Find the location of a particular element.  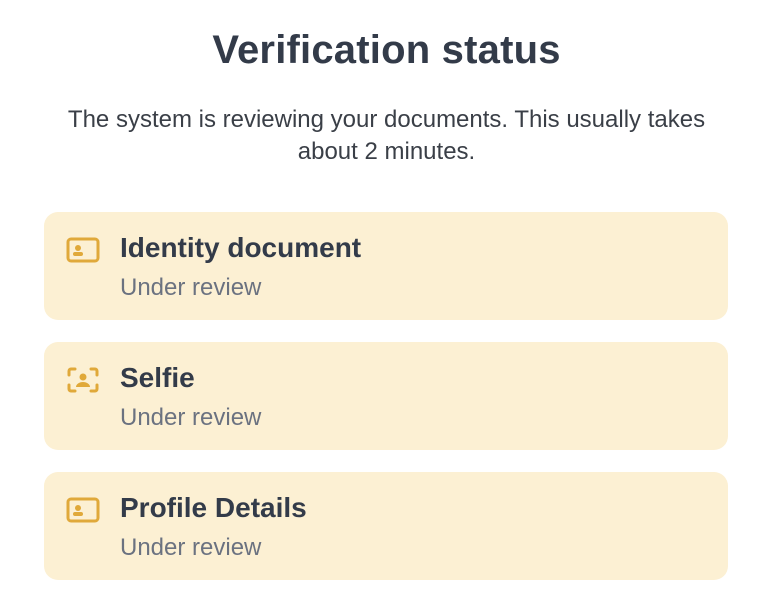

face-scan-icon is located at coordinates (83, 380).